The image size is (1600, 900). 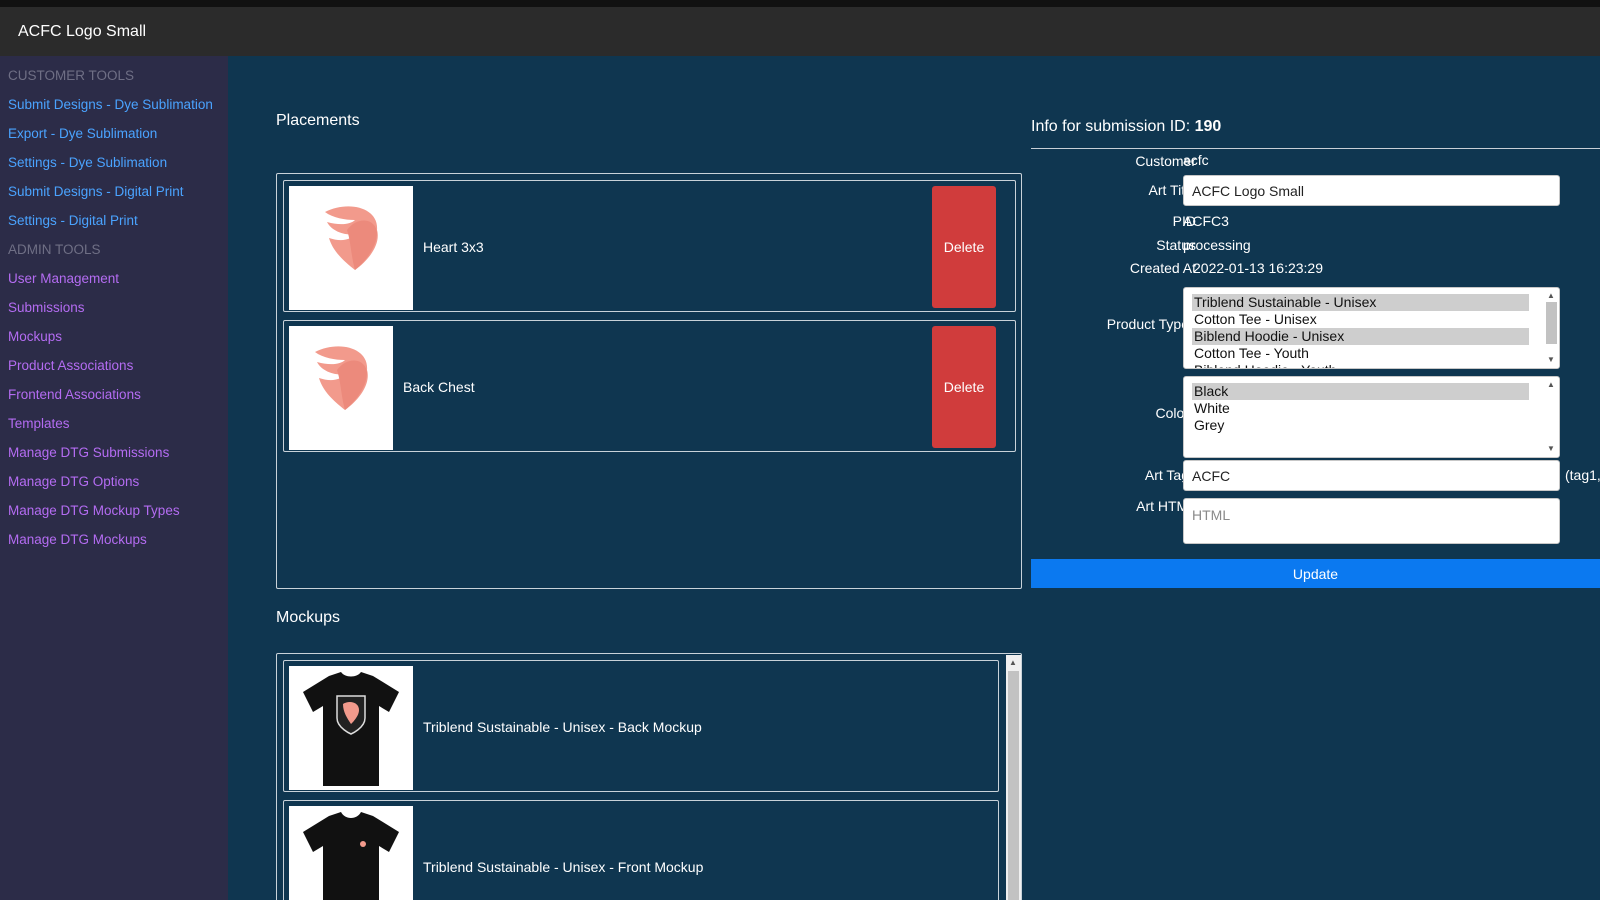 What do you see at coordinates (1360, 319) in the screenshot?
I see `select-option: Cotton Tee - Unisex` at bounding box center [1360, 319].